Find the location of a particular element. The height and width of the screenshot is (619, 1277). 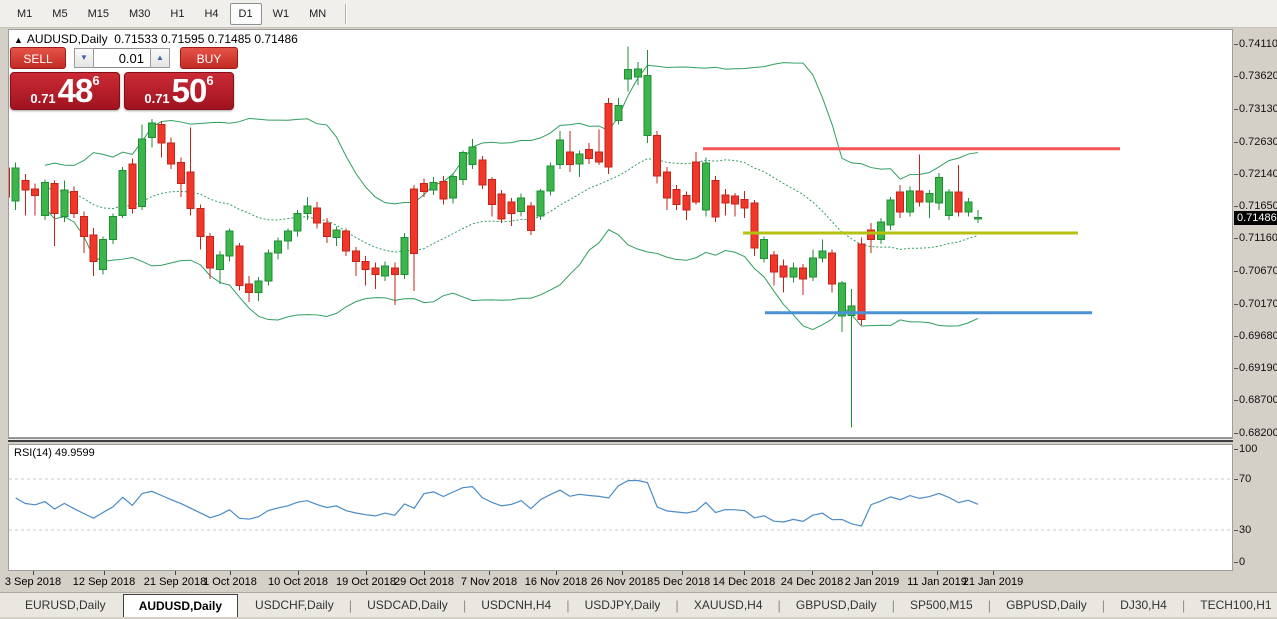

price-tick-label: 0.68200 is located at coordinates (1255, 433).